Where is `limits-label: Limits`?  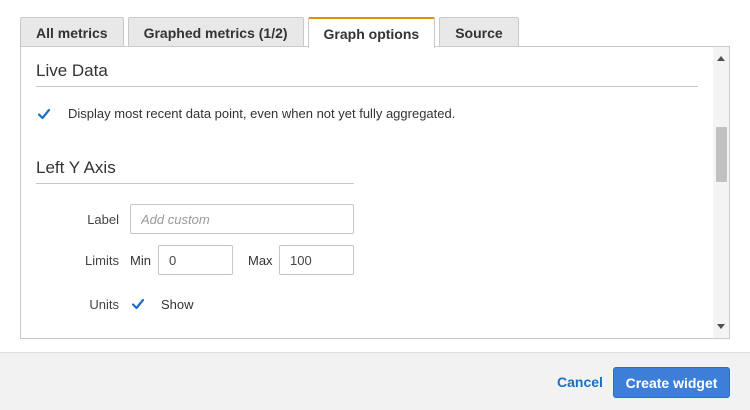
limits-label: Limits is located at coordinates (102, 260).